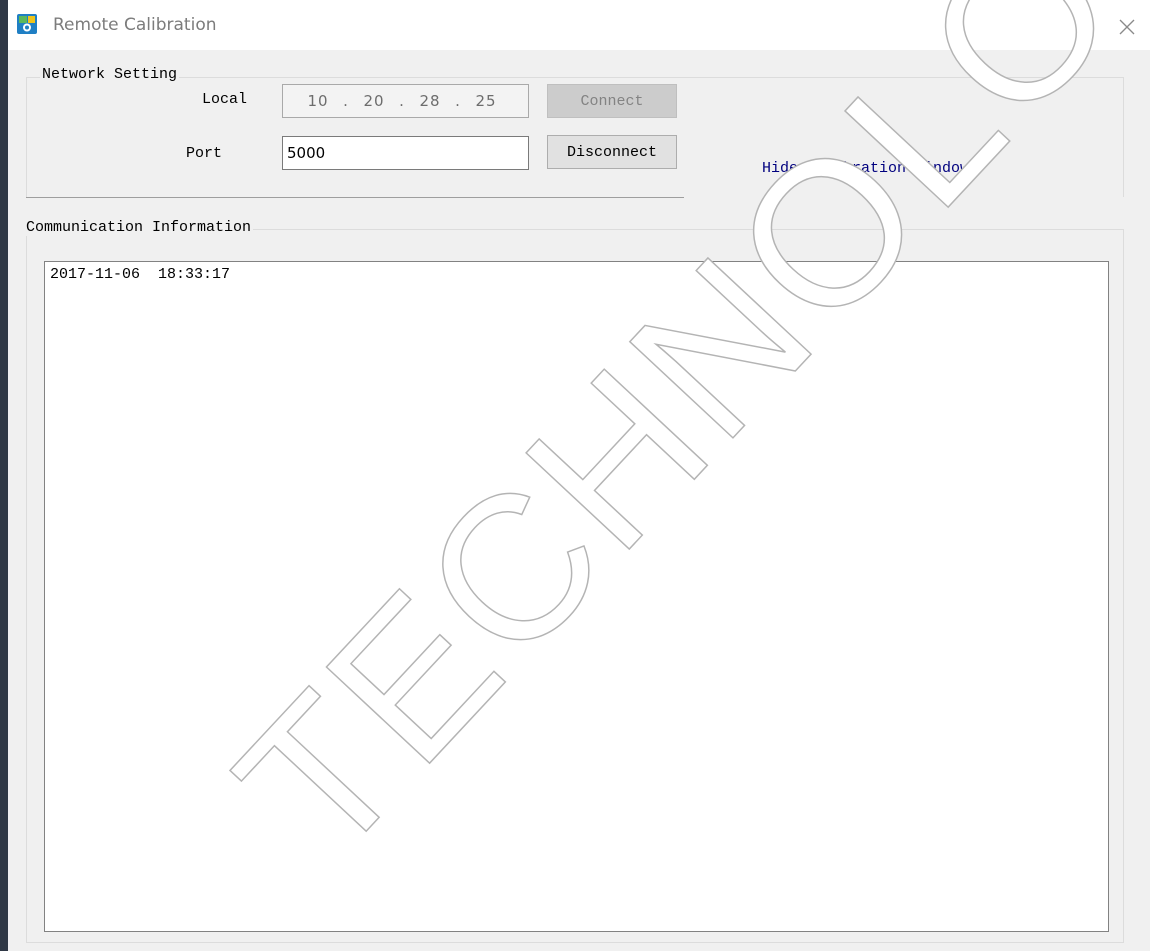 The image size is (1150, 951). Describe the element at coordinates (355, 197) in the screenshot. I see `network-group-divider` at that location.